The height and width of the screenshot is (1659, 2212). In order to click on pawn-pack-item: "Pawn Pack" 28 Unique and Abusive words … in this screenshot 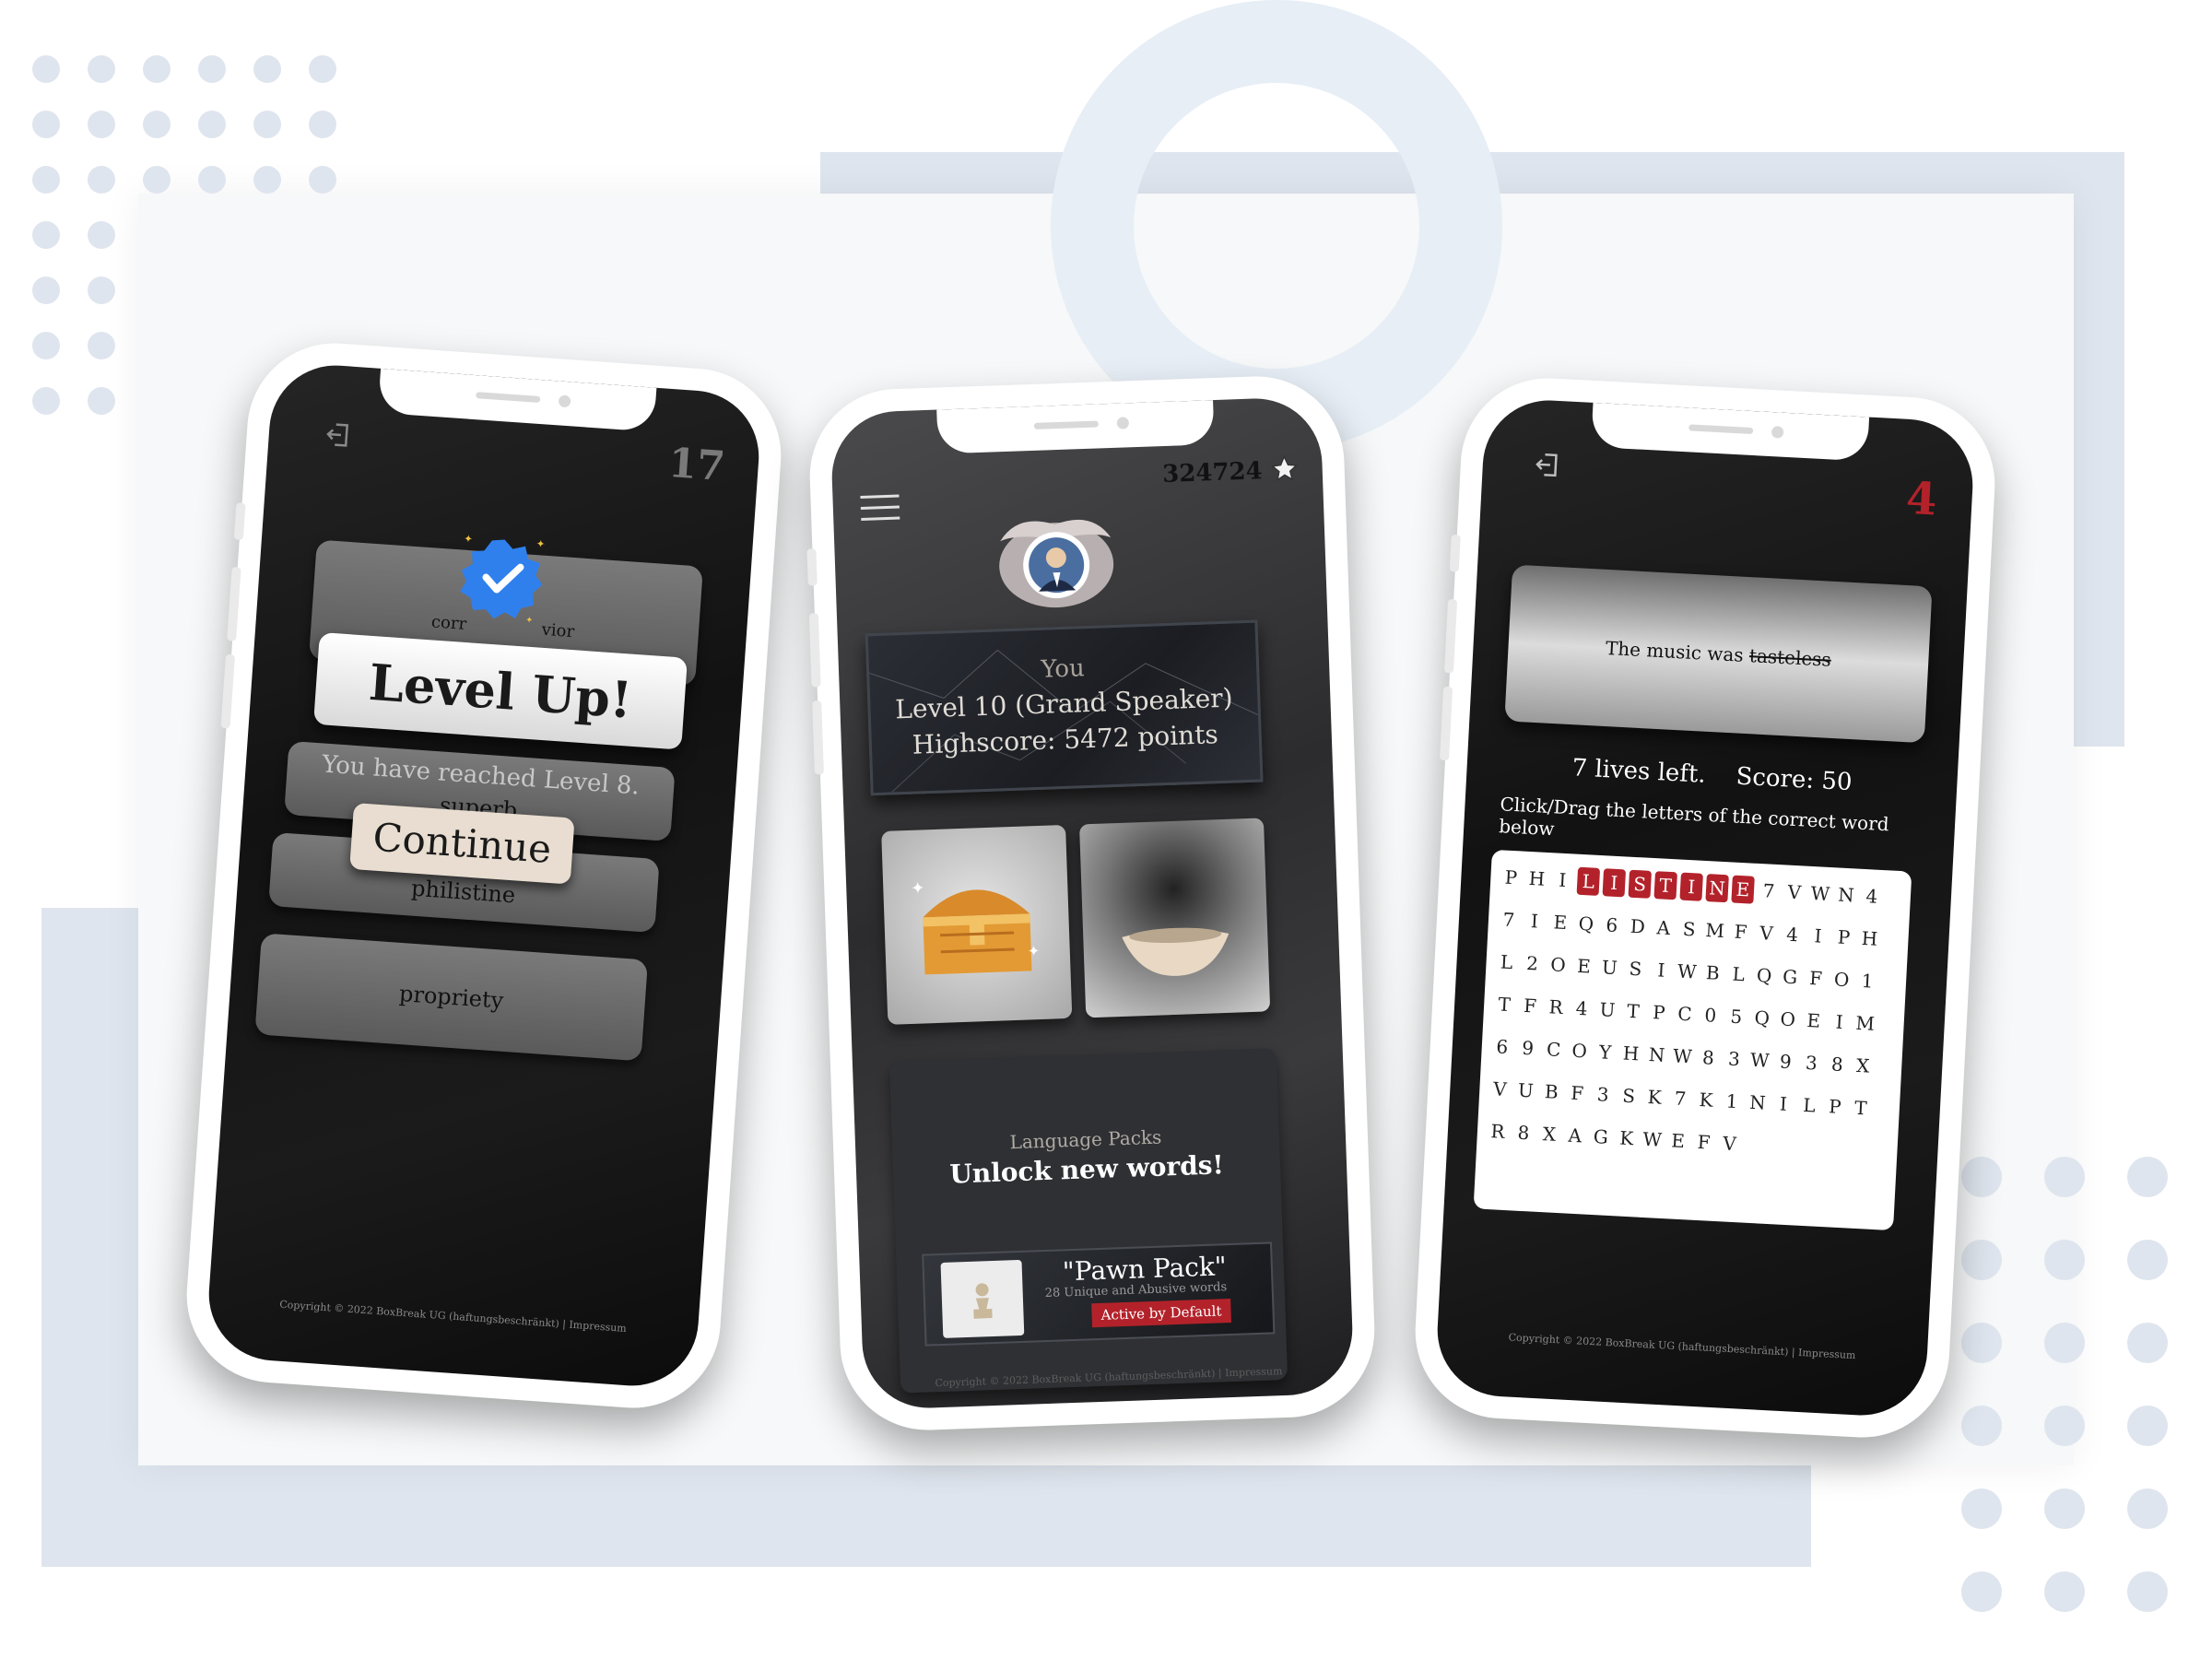, I will do `click(1099, 1294)`.